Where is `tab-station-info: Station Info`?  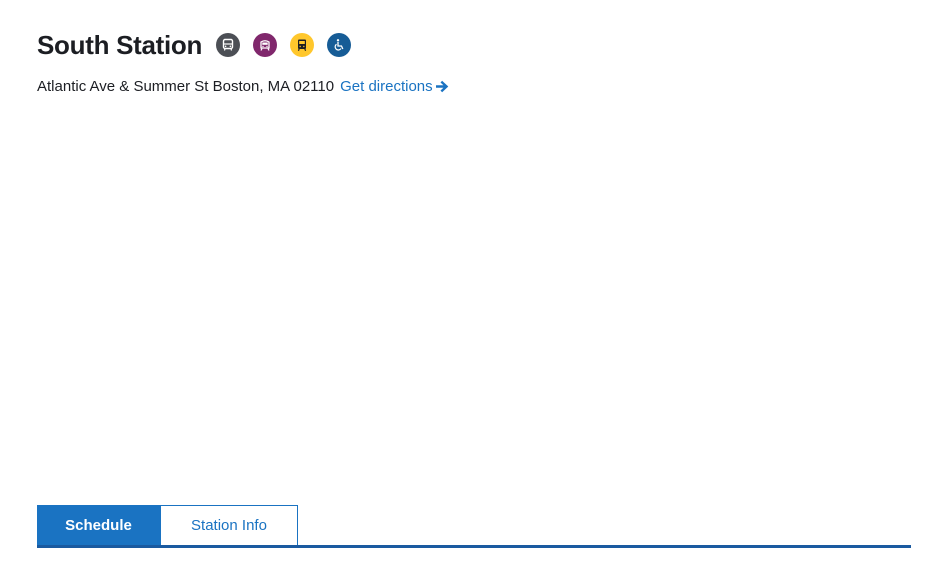
tab-station-info: Station Info is located at coordinates (229, 525).